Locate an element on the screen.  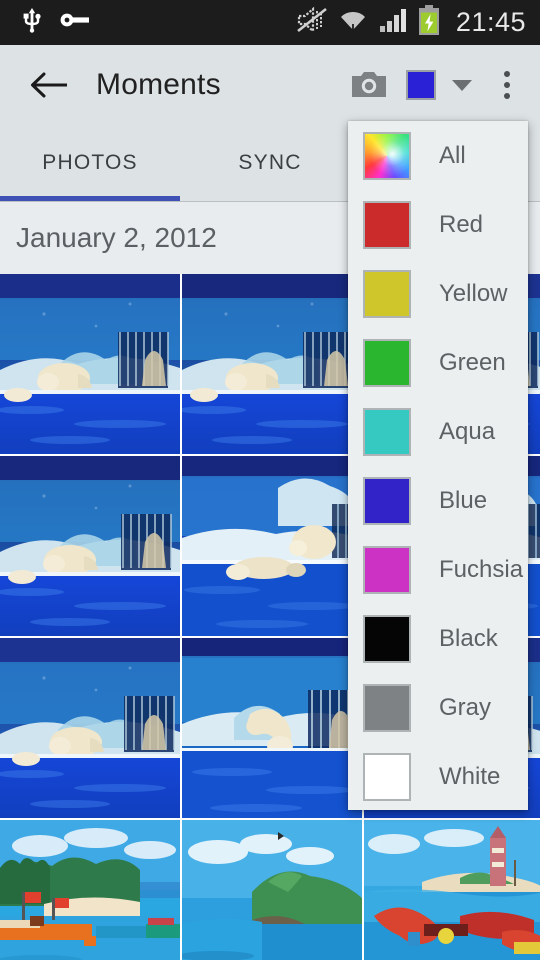
color-menu-item-label: All is located at coordinates (452, 155).